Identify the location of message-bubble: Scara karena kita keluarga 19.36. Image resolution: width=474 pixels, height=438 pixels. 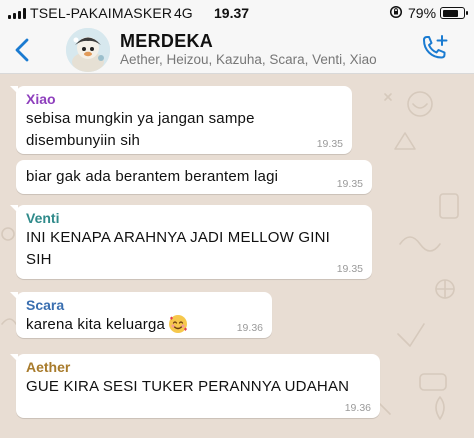
(141, 316).